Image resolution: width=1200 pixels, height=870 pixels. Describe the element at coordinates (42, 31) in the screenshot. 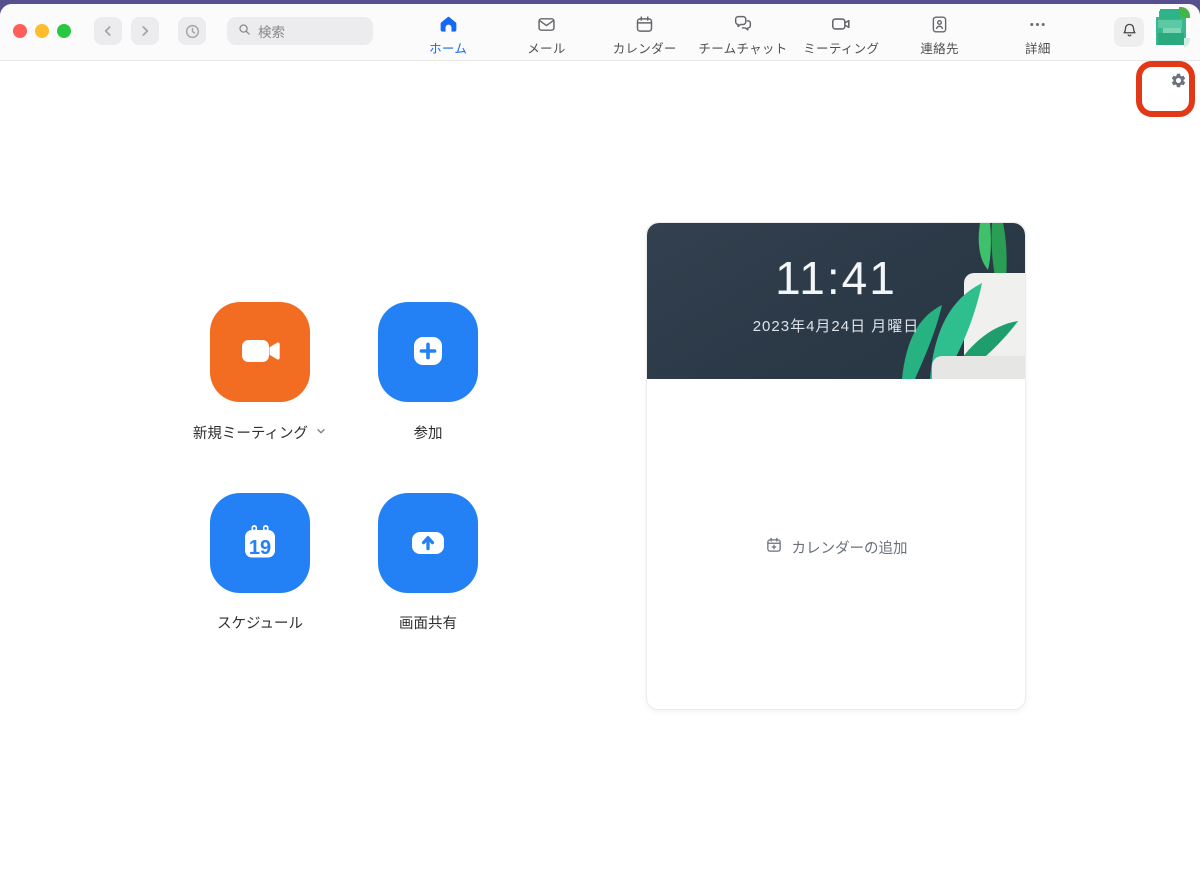

I see `minimize-window-button` at that location.